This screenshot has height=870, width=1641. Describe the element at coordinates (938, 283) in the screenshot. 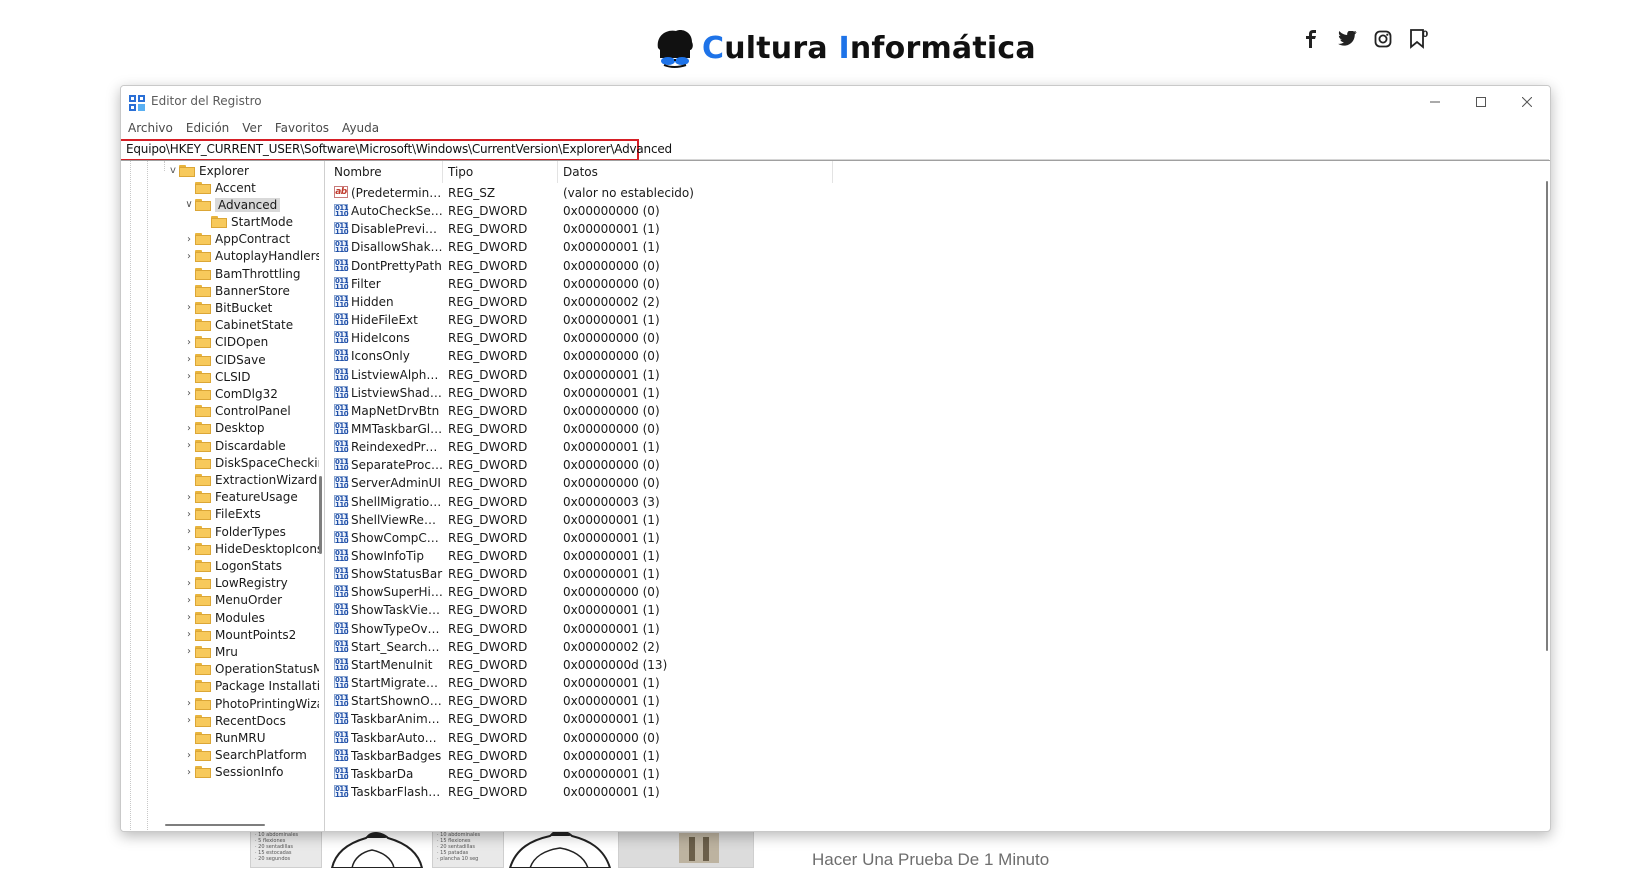

I see `value-row: 011 110 Filter REG_DWORD 0x00000000 (0)` at that location.